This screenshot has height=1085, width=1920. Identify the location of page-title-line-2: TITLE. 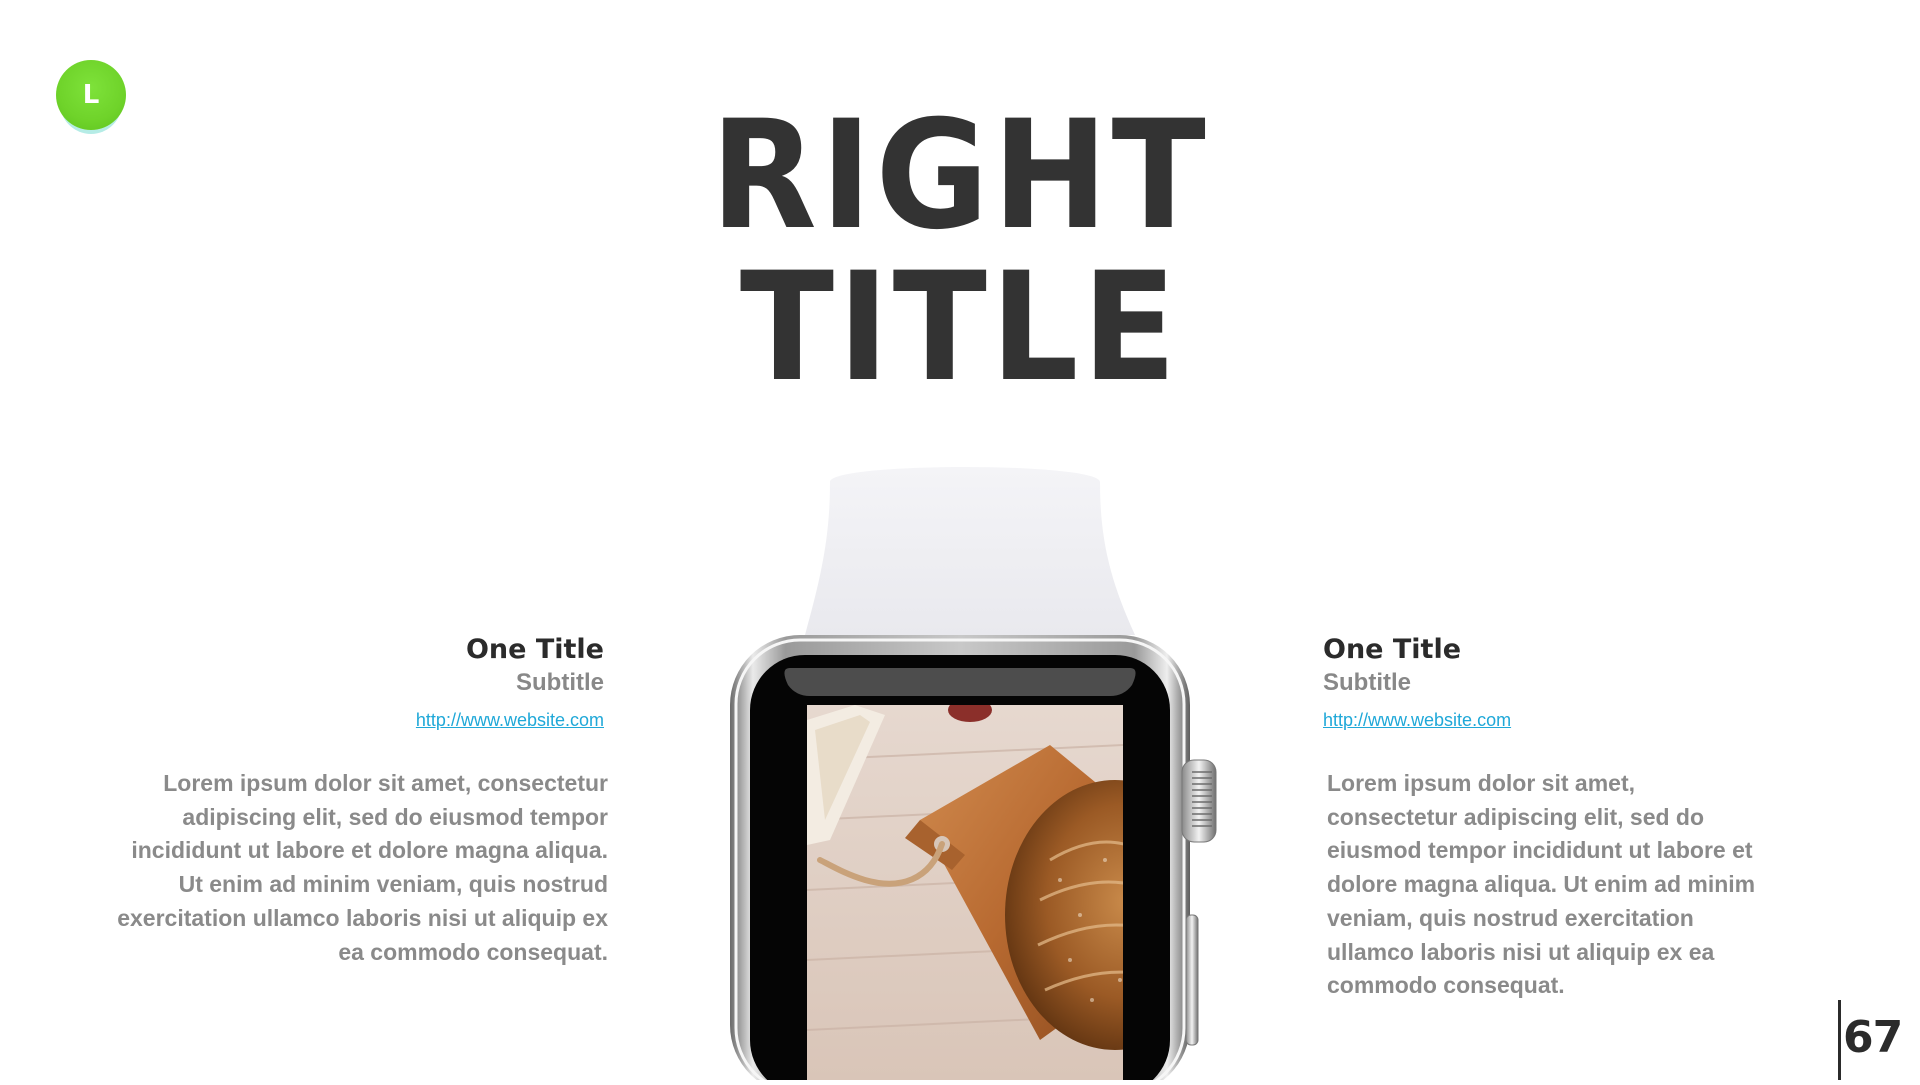
(960, 328).